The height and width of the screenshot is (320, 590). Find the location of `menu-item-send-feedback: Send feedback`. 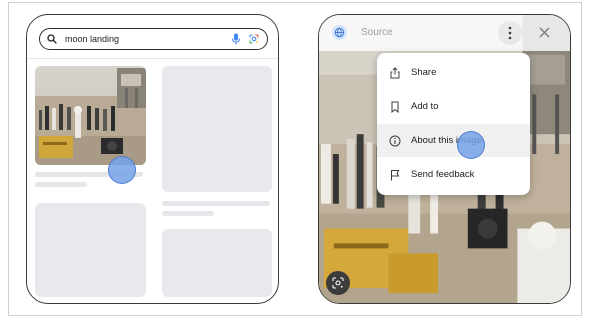

menu-item-send-feedback: Send feedback is located at coordinates (453, 174).